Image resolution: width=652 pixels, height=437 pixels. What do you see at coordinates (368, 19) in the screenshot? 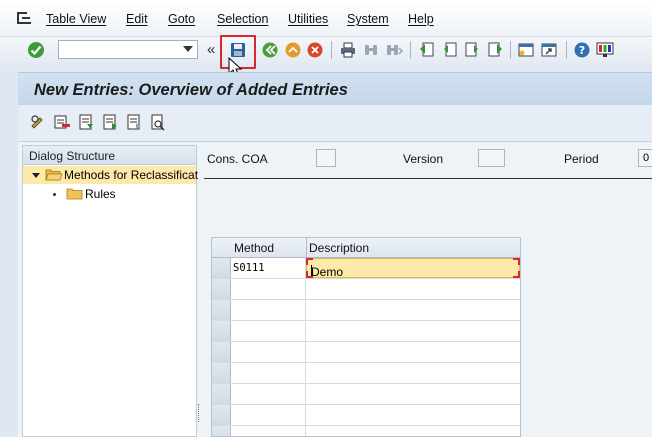
I see `menu-system: System` at bounding box center [368, 19].